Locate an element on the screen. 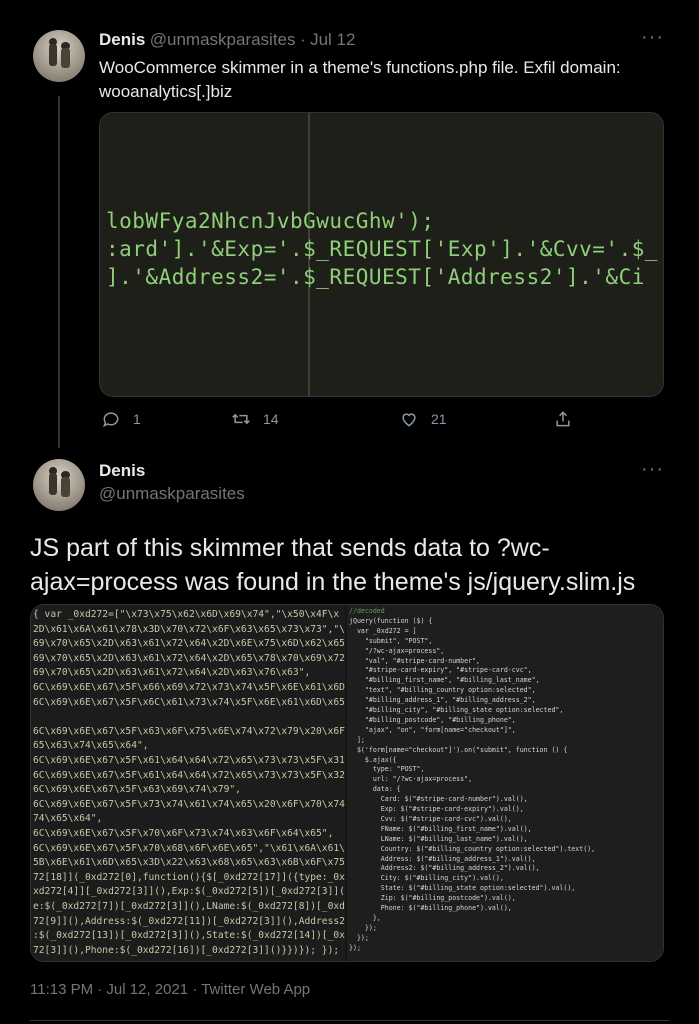 The width and height of the screenshot is (699, 1024). like-count: 21 is located at coordinates (439, 419).